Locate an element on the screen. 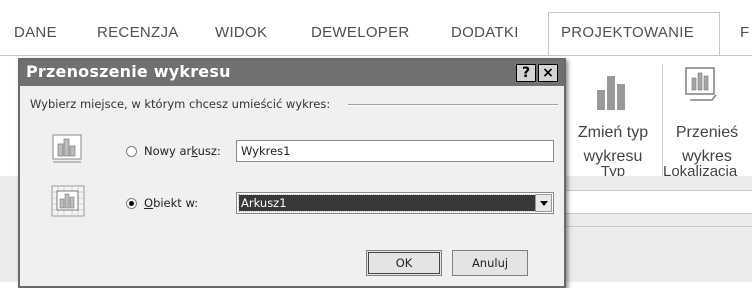 The image size is (752, 288). ribbon-group-separator is located at coordinates (662, 120).